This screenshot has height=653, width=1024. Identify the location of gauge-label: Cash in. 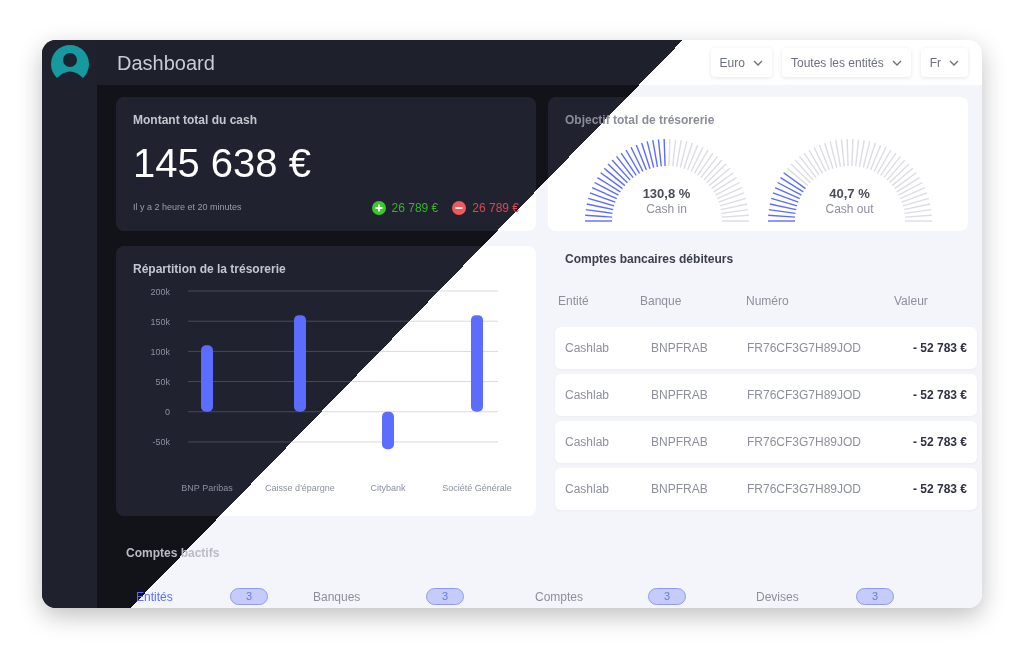
(666, 209).